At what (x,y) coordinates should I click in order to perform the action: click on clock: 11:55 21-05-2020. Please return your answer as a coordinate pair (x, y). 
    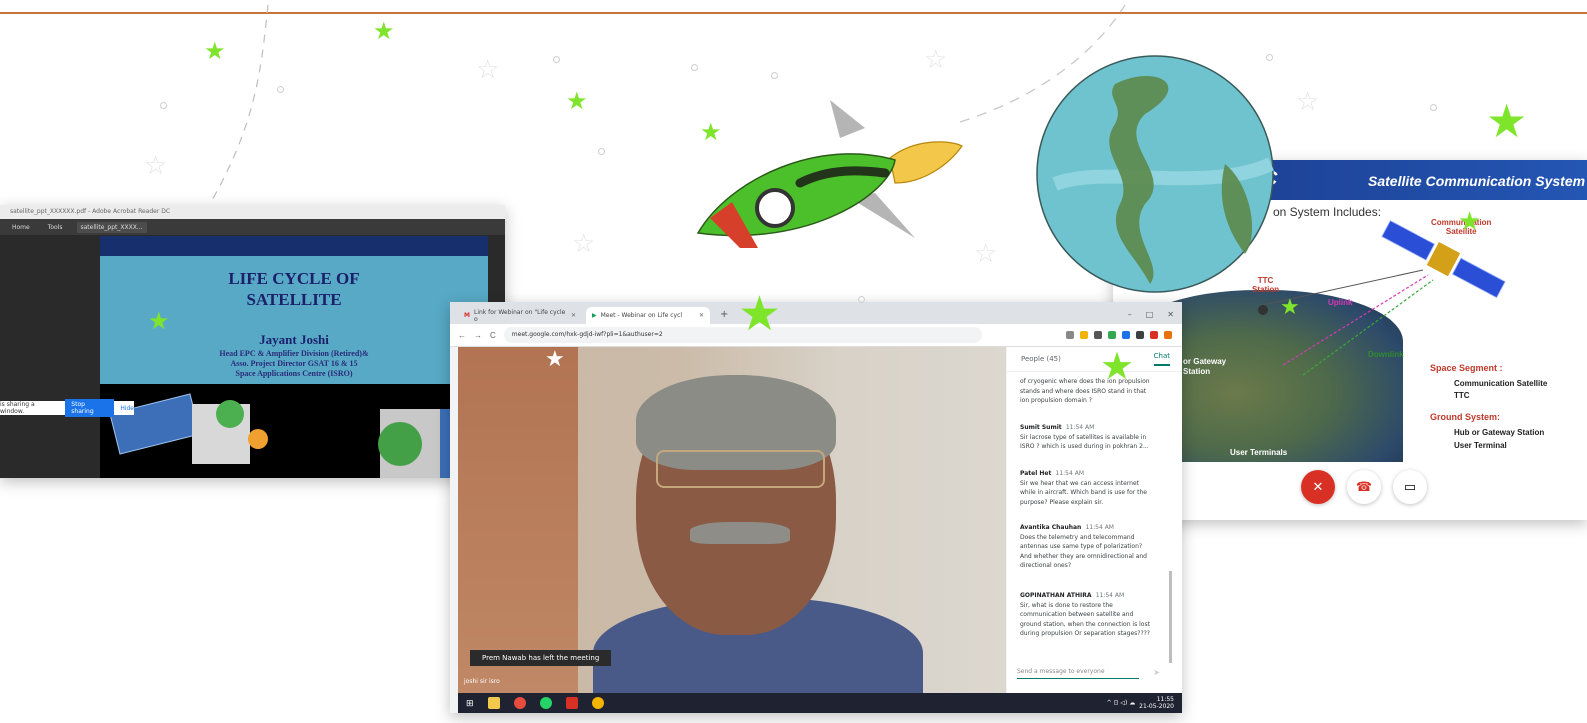
    Looking at the image, I should click on (1156, 703).